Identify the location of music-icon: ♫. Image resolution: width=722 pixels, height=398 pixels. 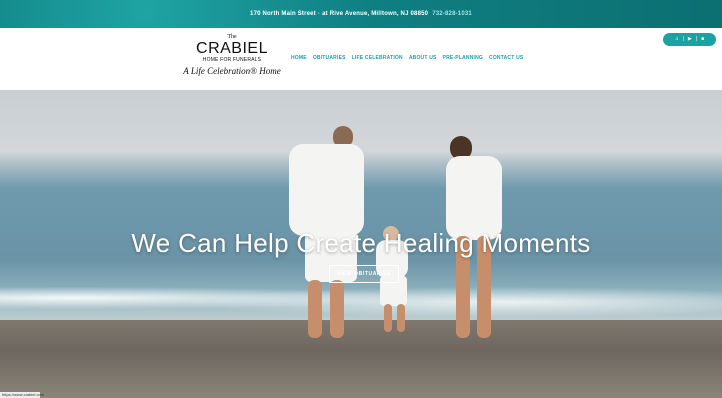
(677, 39).